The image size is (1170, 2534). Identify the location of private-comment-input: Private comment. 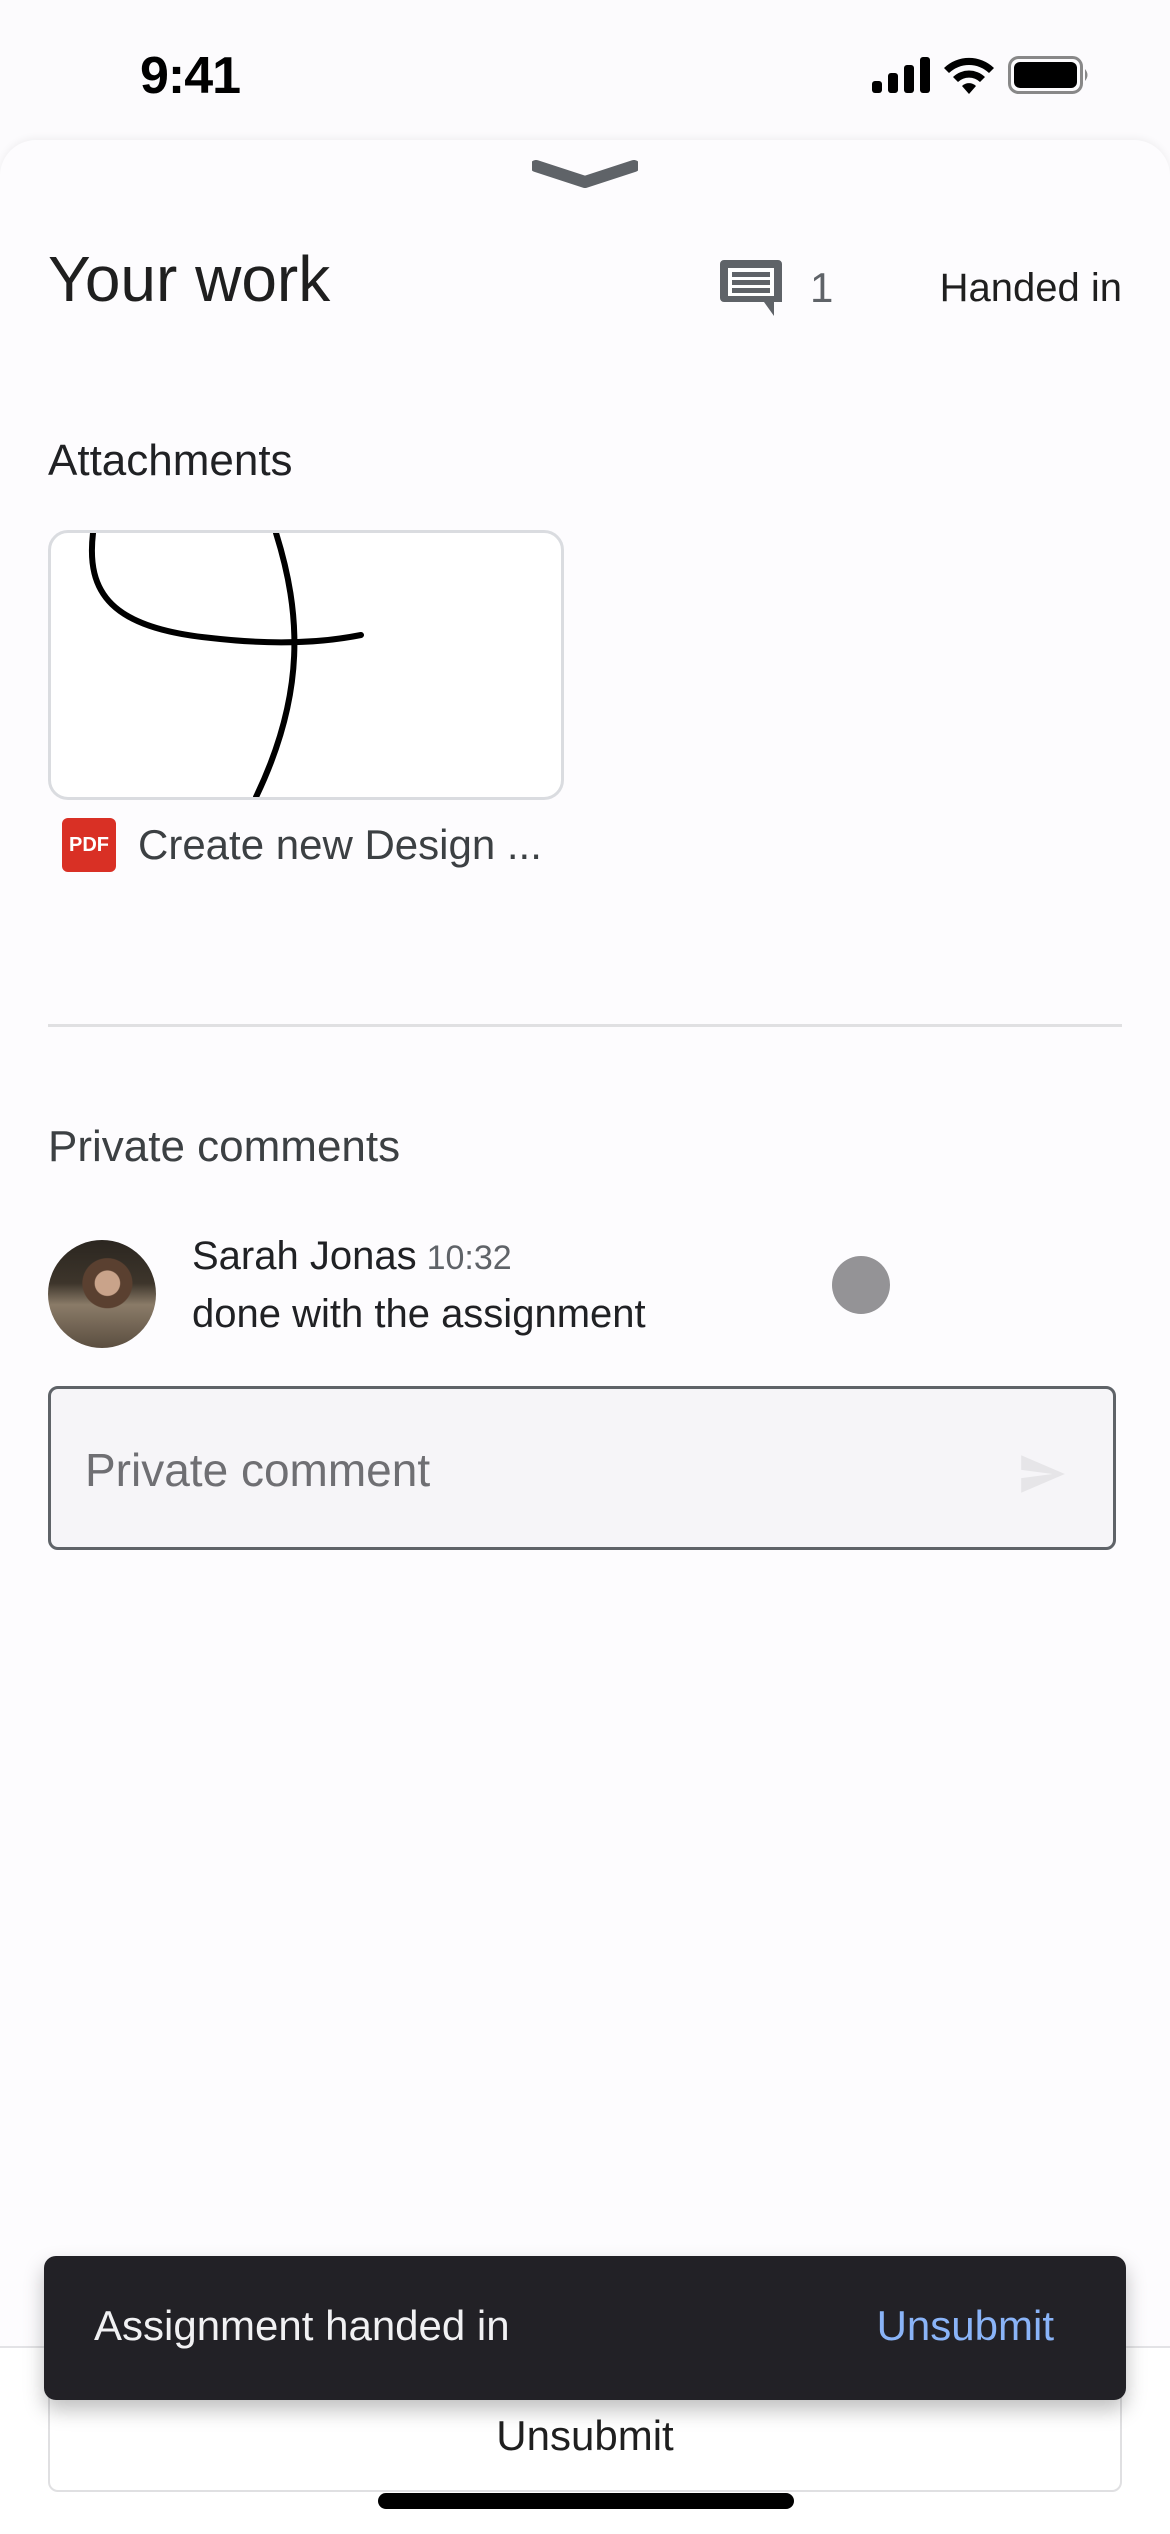
(582, 1468).